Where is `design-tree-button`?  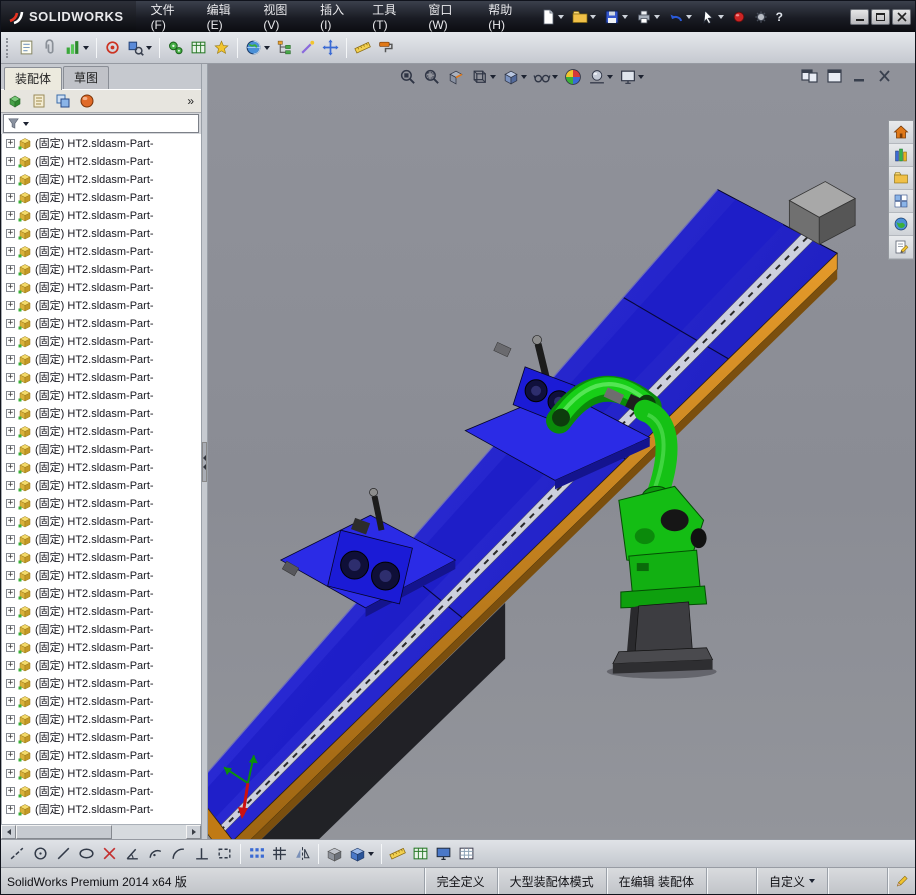 design-tree-button is located at coordinates (284, 47).